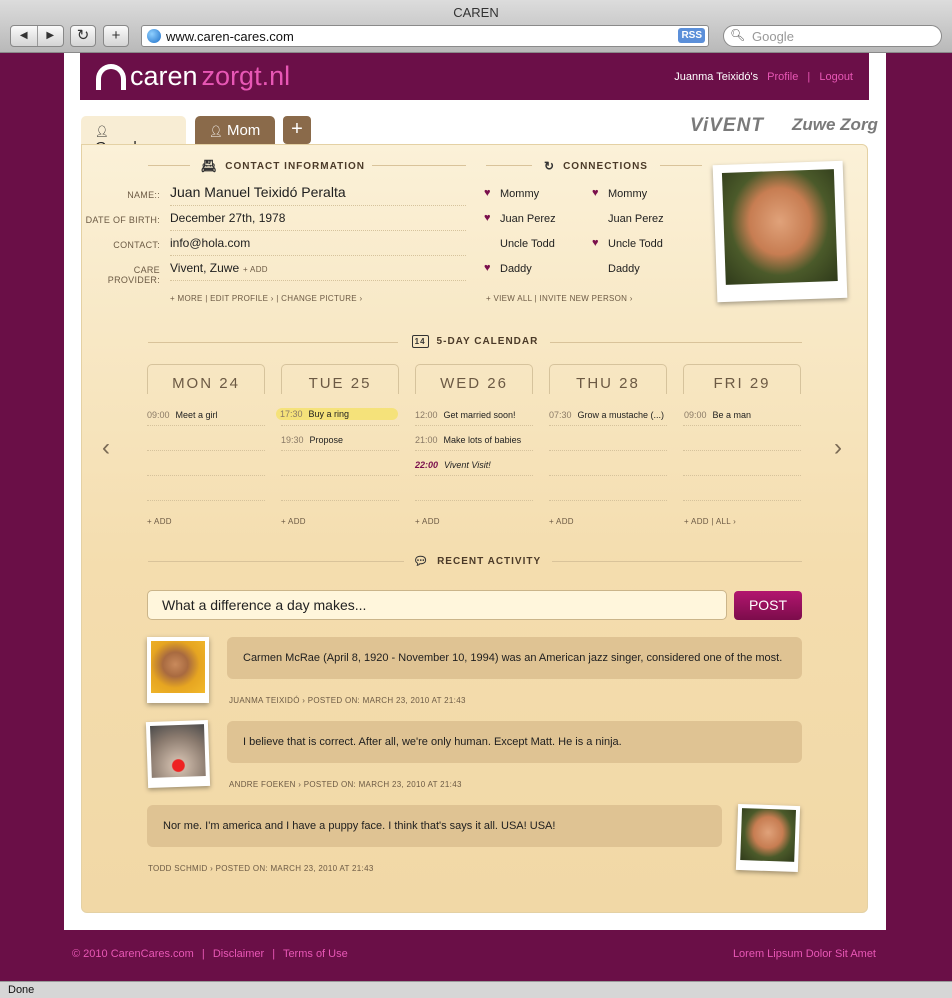 The width and height of the screenshot is (952, 998). Describe the element at coordinates (550, 166) in the screenshot. I see `refresh-icon: ↻` at that location.